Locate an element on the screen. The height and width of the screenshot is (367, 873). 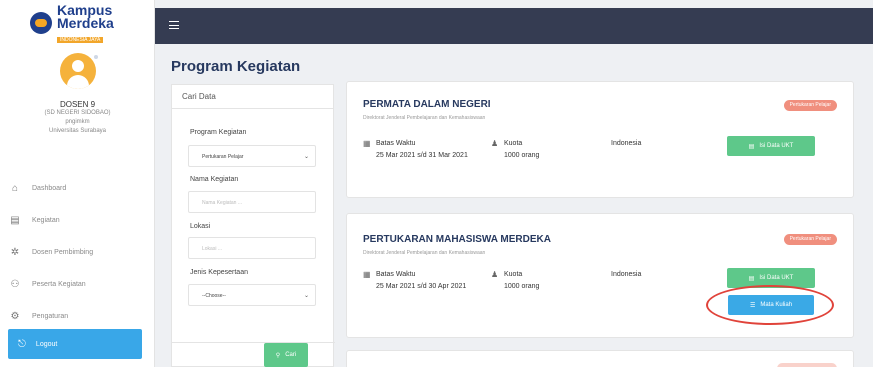
topbar is located at coordinates (514, 26).